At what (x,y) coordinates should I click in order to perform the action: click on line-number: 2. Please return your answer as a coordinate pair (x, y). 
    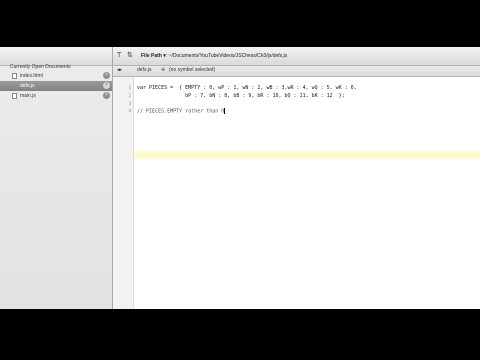
    Looking at the image, I should click on (129, 95).